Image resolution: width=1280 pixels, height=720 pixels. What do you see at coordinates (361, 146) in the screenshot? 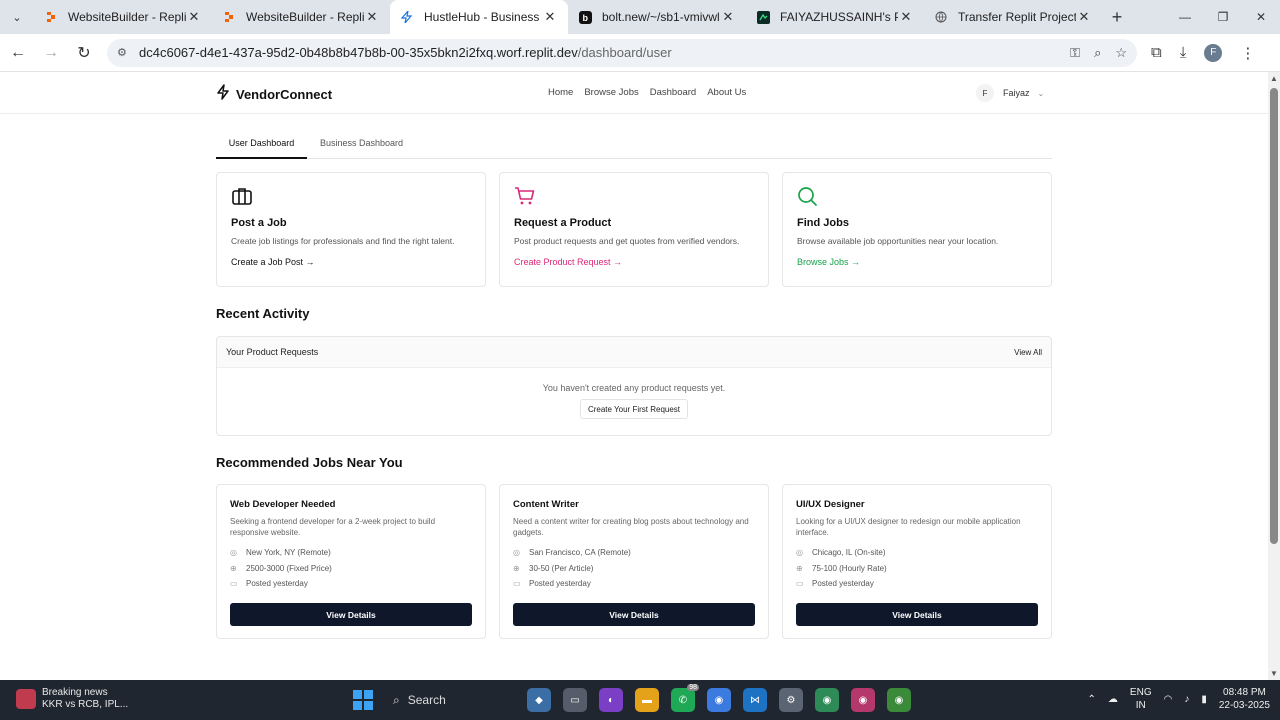
I see `tab-business-dashboard: Business Dashboard` at bounding box center [361, 146].